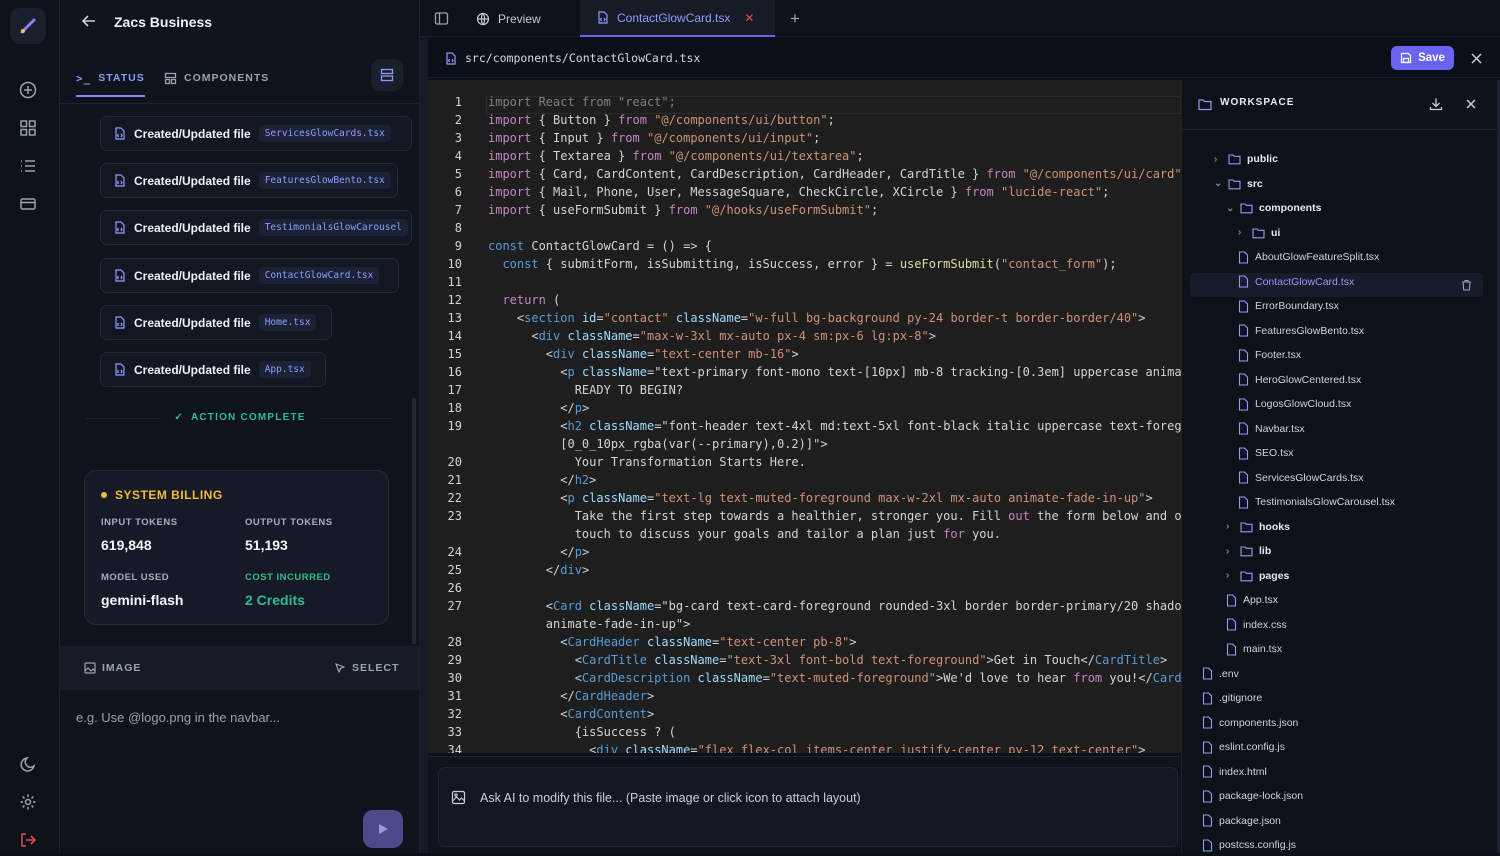  What do you see at coordinates (1240, 232) in the screenshot?
I see `chevron-icon: ›` at bounding box center [1240, 232].